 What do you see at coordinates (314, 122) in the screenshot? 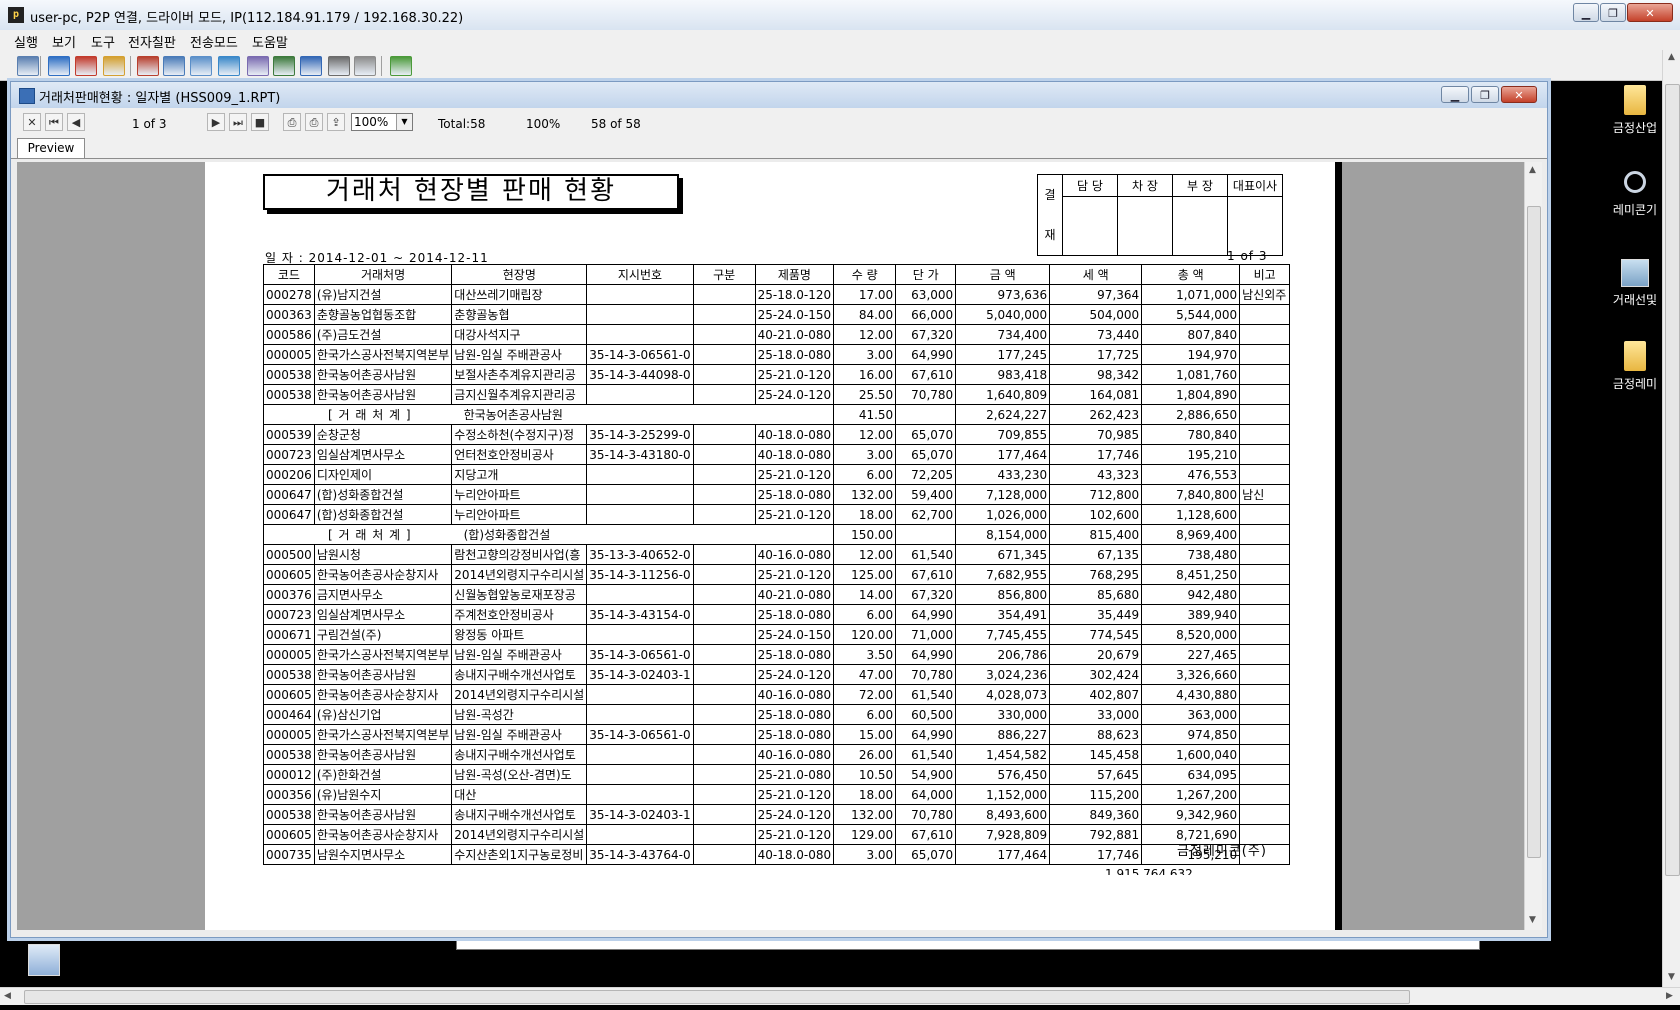
I see `print-setup-icon: ⎙` at bounding box center [314, 122].